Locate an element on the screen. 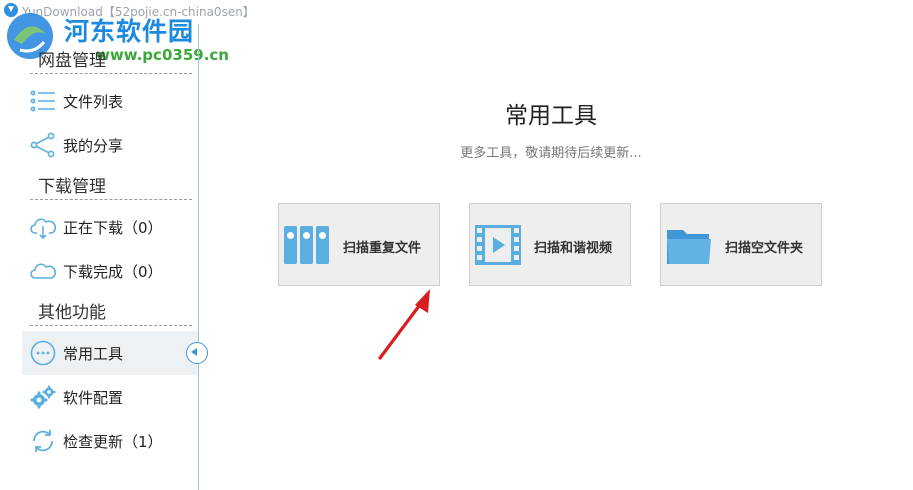 This screenshot has height=490, width=913. tool-label: 扫描空文件夹 is located at coordinates (764, 248).